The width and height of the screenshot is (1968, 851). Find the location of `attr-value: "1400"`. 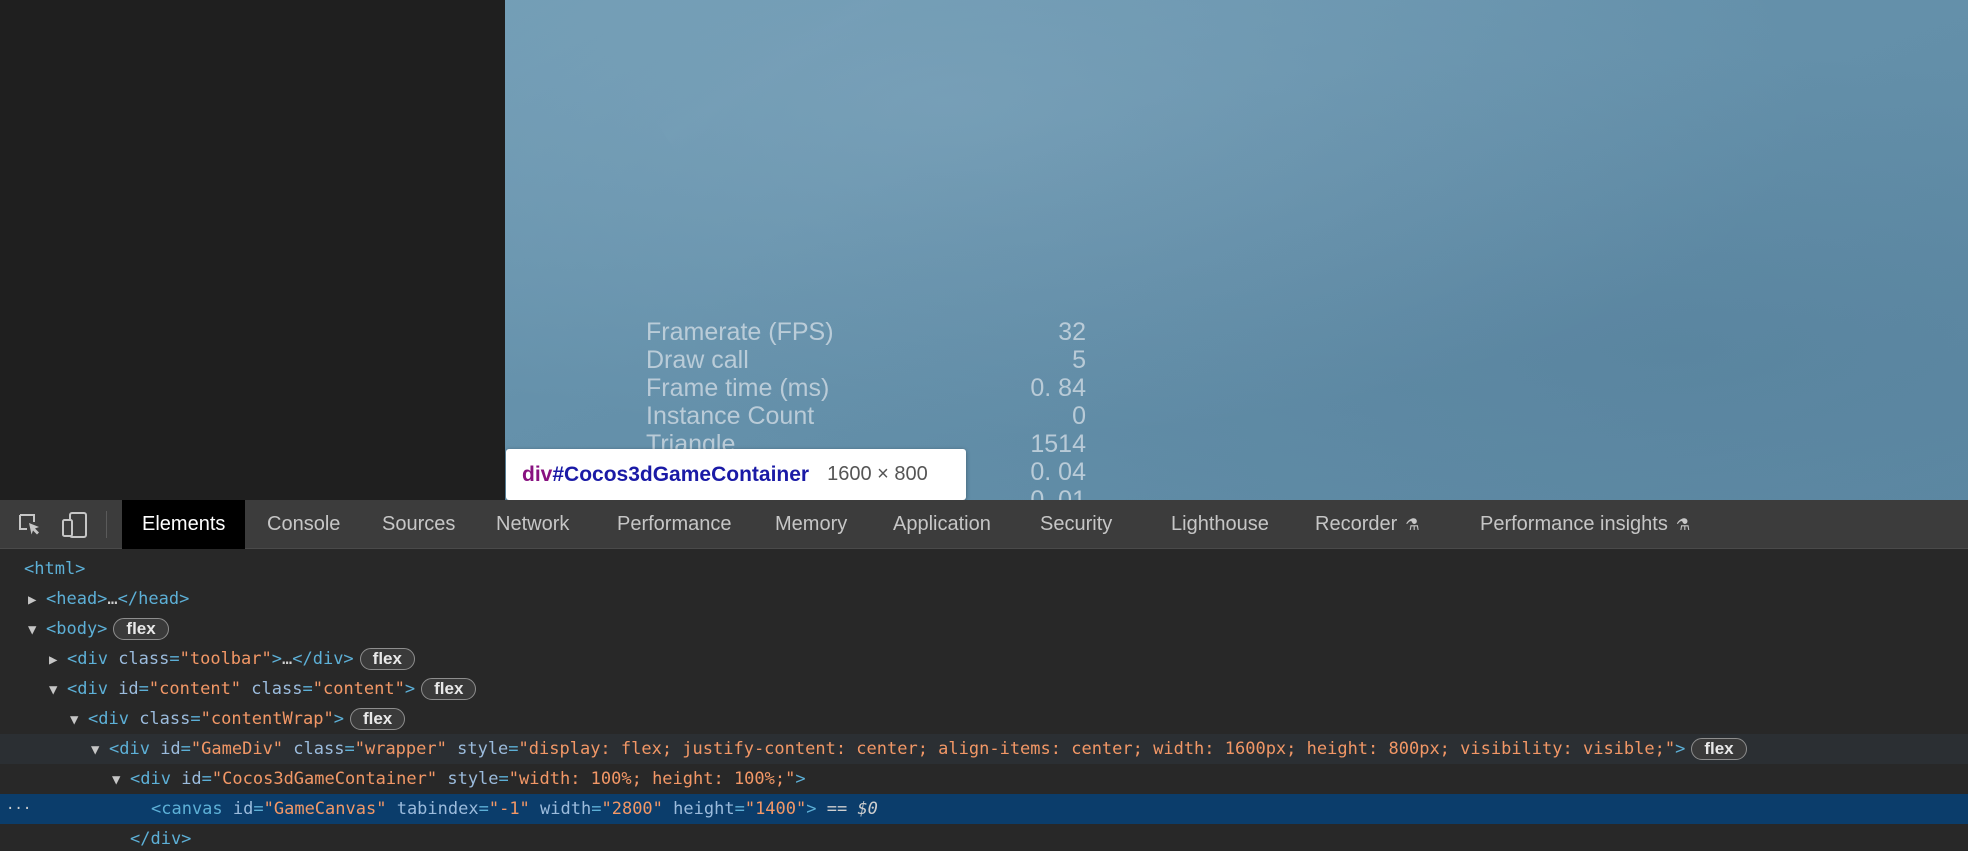

attr-value: "1400" is located at coordinates (775, 809).